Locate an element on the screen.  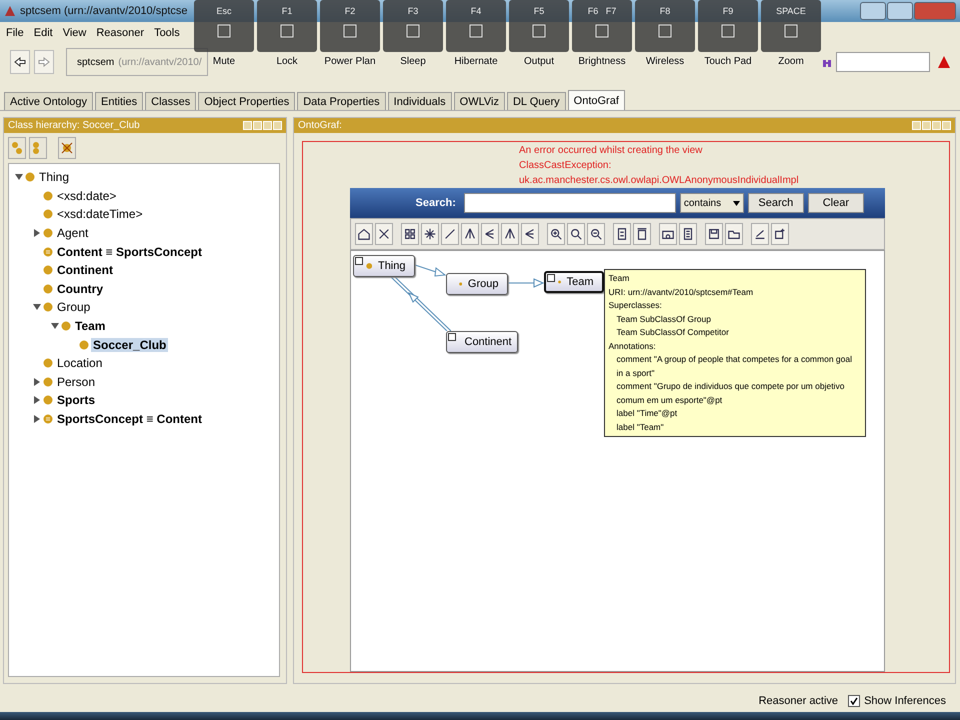
key-label: F9 is located at coordinates (728, 11).